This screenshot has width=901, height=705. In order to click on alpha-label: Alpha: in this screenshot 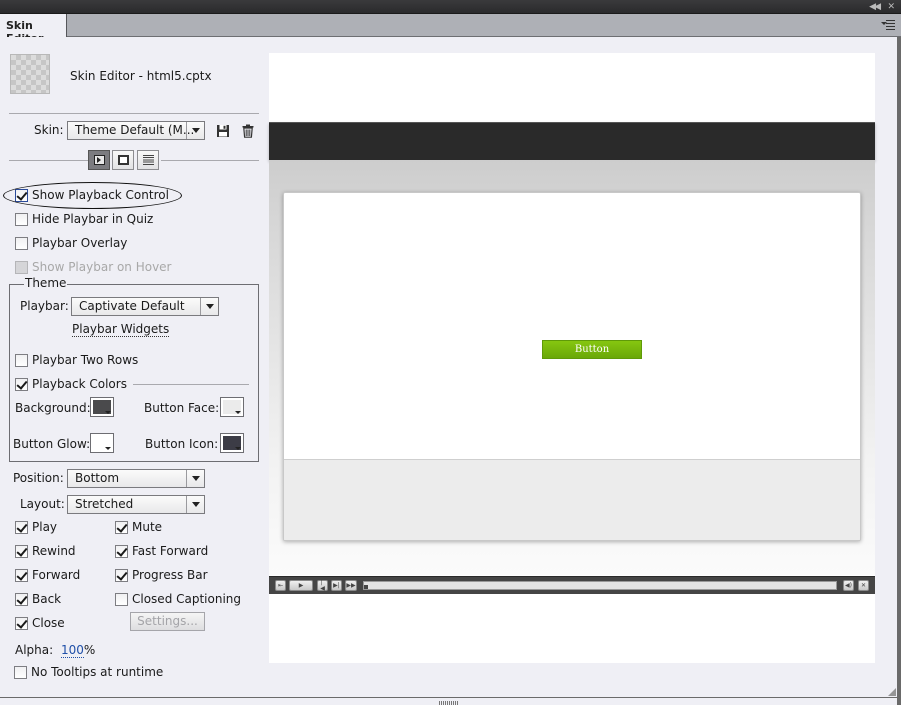, I will do `click(34, 650)`.